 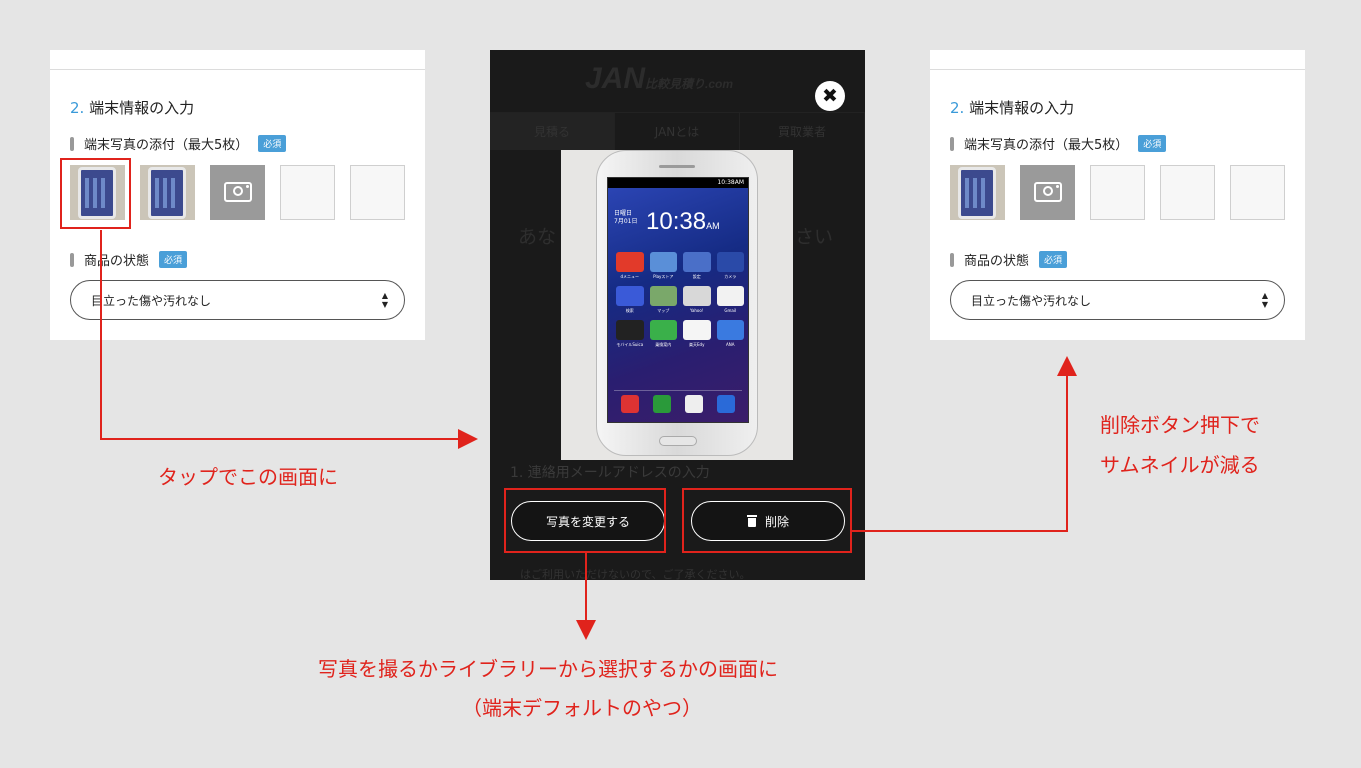 I want to click on change-annotation-line2: （端末デフォルトのやつ）, so click(x=582, y=708).